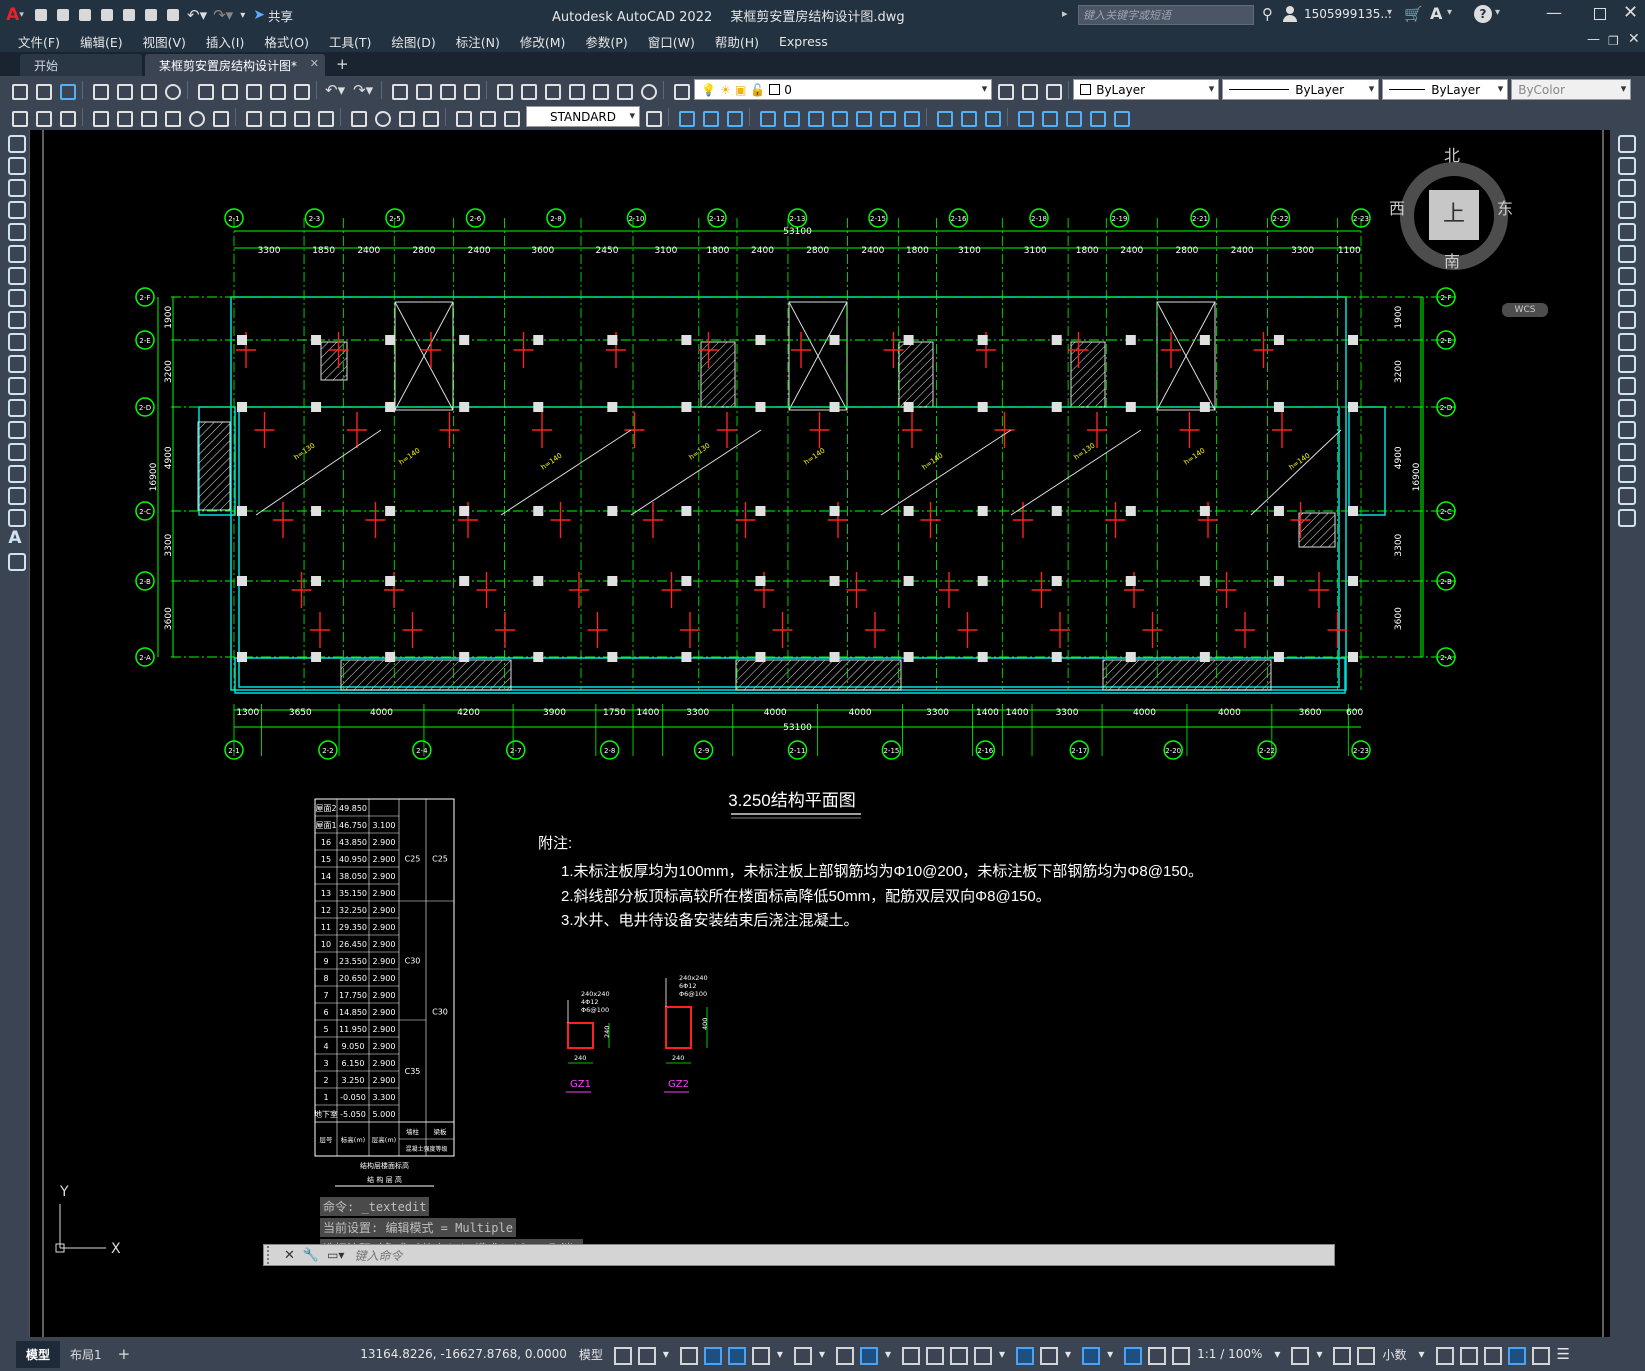  What do you see at coordinates (1146, 89) in the screenshot?
I see `color-dropdown: ByLayer` at bounding box center [1146, 89].